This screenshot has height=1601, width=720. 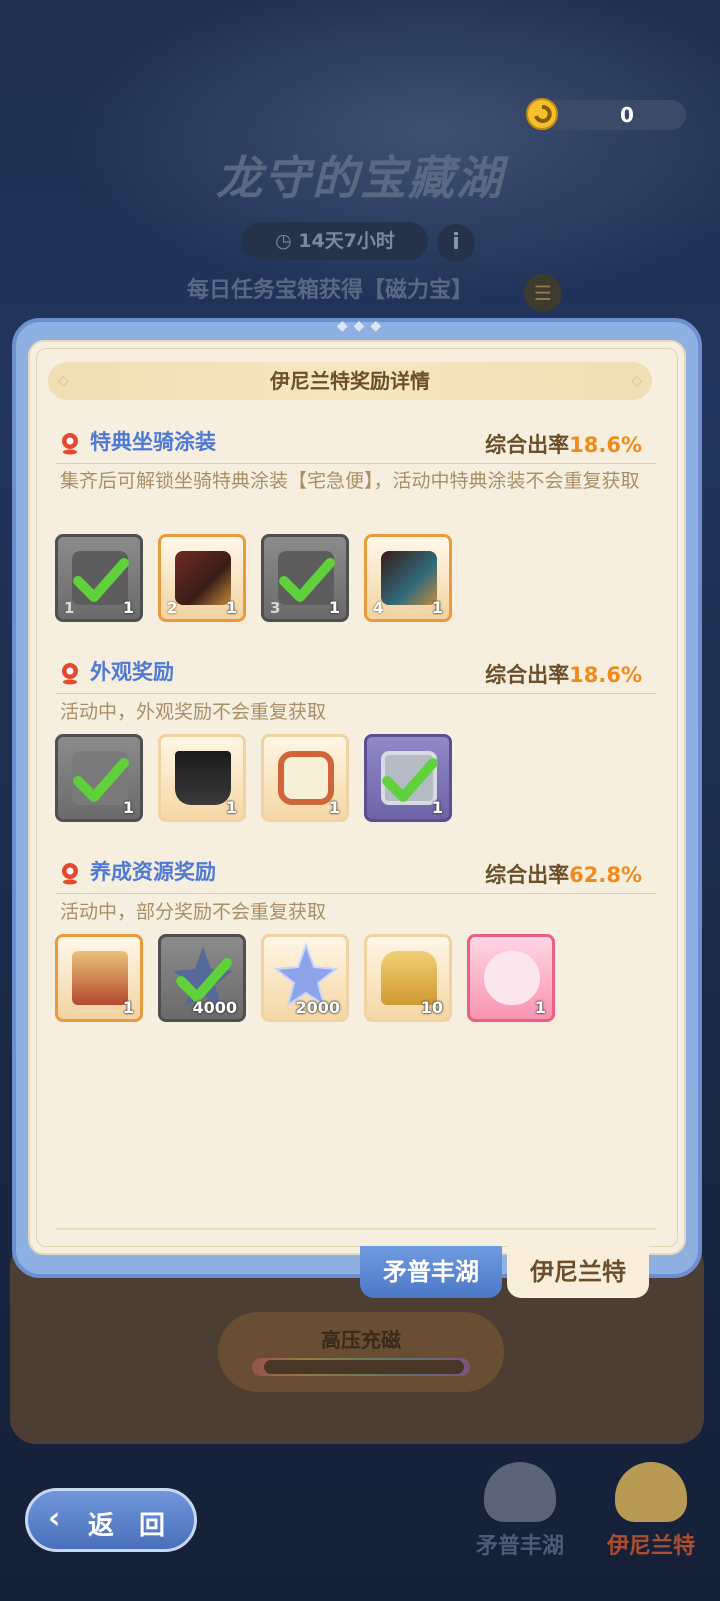 I want to click on list-icon: ☰, so click(x=543, y=293).